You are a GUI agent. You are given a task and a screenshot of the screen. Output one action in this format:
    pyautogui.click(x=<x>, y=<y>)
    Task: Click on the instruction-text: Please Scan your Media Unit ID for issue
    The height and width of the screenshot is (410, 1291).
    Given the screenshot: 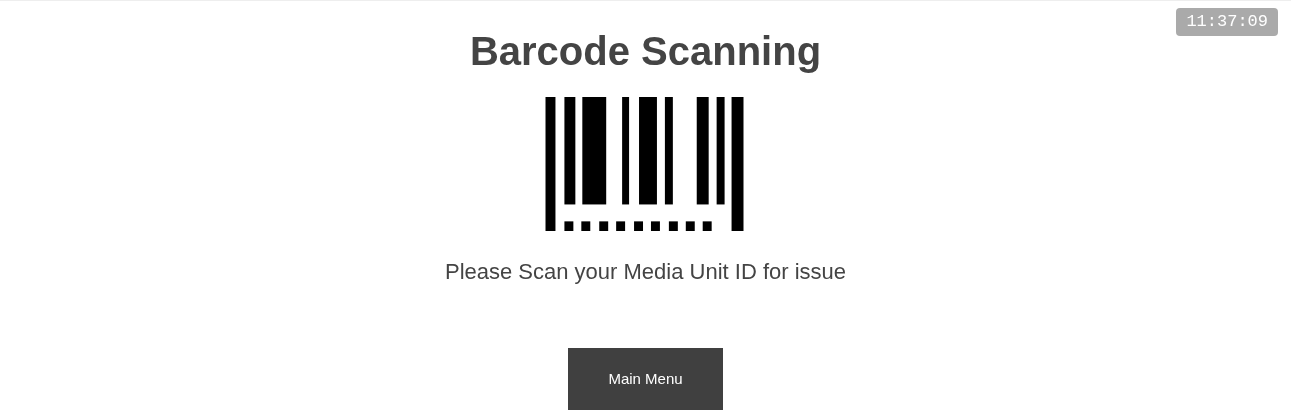 What is the action you would take?
    pyautogui.click(x=645, y=272)
    